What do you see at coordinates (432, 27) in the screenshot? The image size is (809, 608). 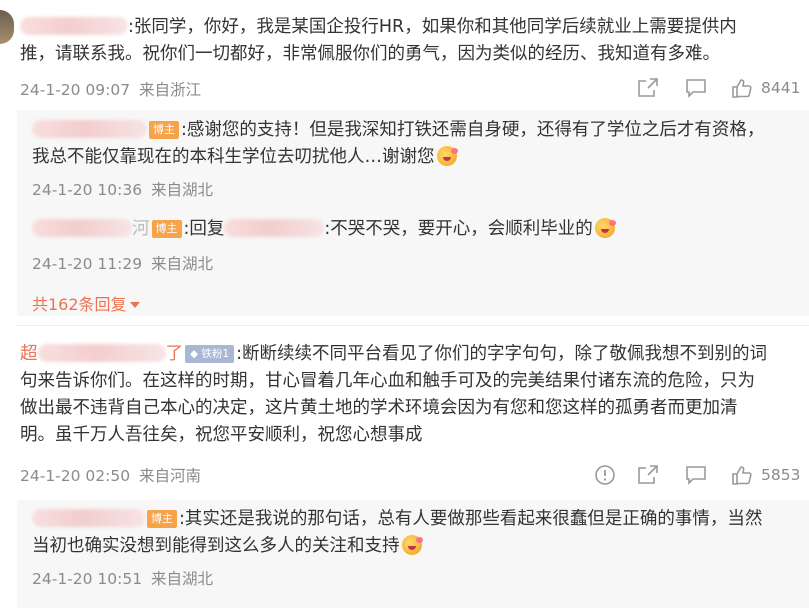 I see `comment-line-1: :张同学，你好，我是某国企投行HR，如果你和其他同学后续就业上需要提供内` at bounding box center [432, 27].